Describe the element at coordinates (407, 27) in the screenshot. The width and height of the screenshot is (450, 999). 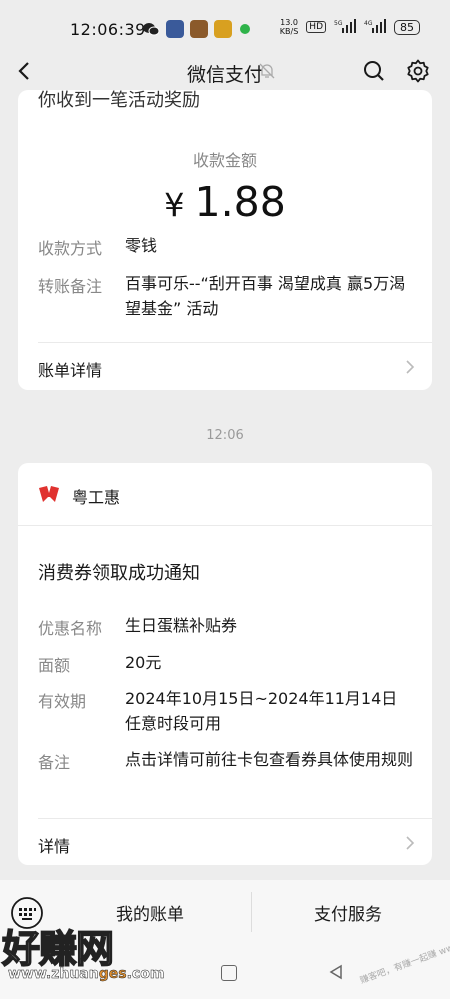
I see `battery-indicator: 85` at that location.